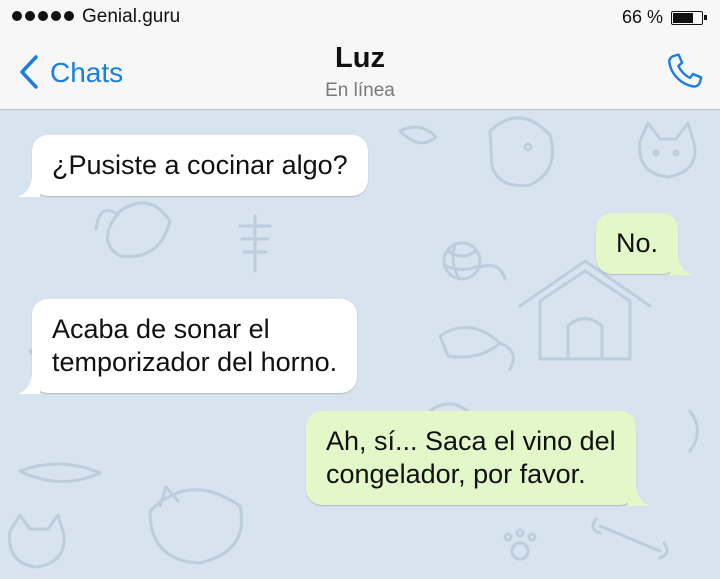  Describe the element at coordinates (684, 72) in the screenshot. I see `phone-icon` at that location.